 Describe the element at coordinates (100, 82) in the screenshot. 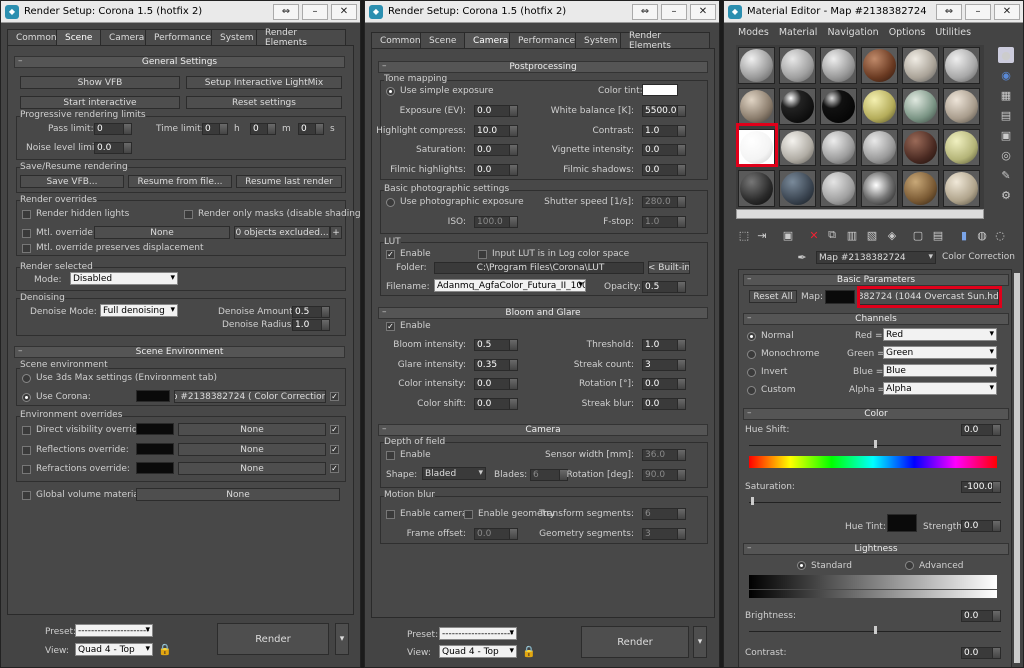

I see `show-vfb-button: Show VFB` at that location.